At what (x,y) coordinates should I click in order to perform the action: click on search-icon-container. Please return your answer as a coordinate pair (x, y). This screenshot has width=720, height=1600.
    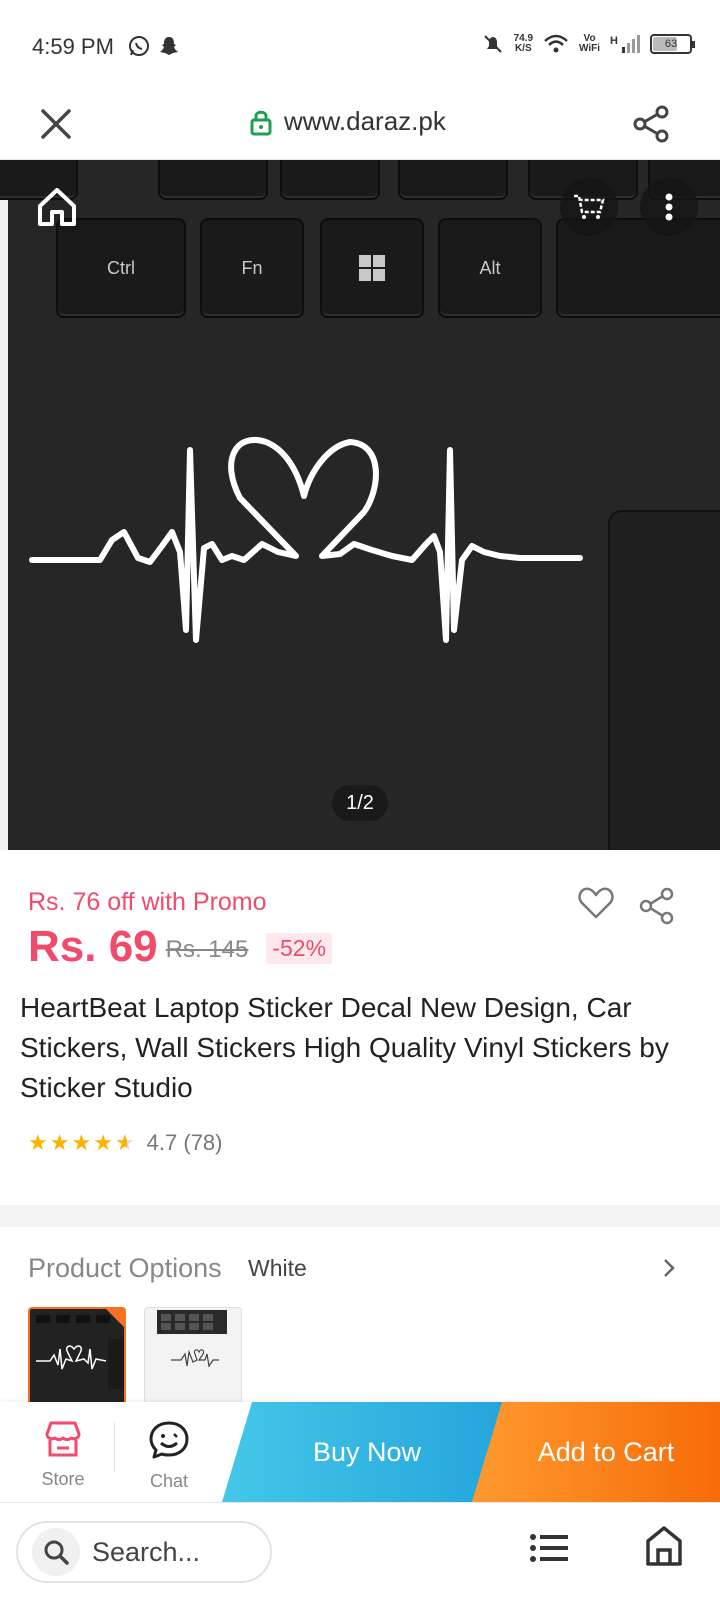
    Looking at the image, I should click on (56, 1552).